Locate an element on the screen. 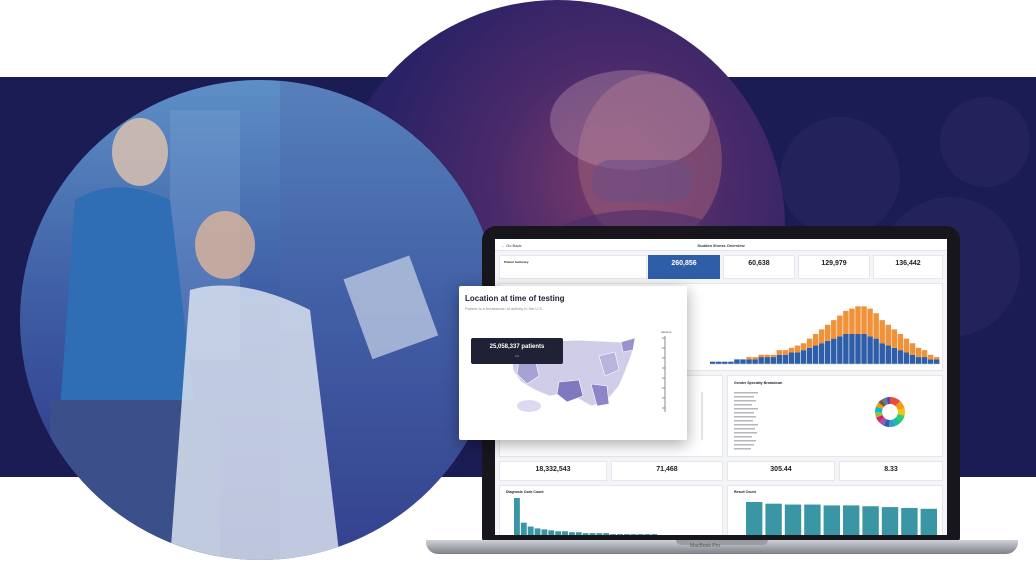 This screenshot has width=1036, height=580. stat-card: 8.33 is located at coordinates (891, 471).